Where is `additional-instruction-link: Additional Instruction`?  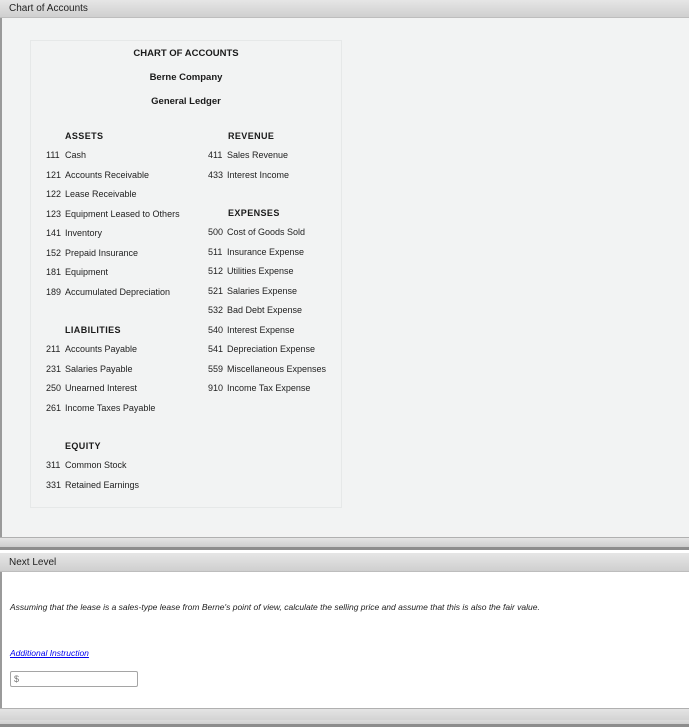
additional-instruction-link: Additional Instruction is located at coordinates (49, 653).